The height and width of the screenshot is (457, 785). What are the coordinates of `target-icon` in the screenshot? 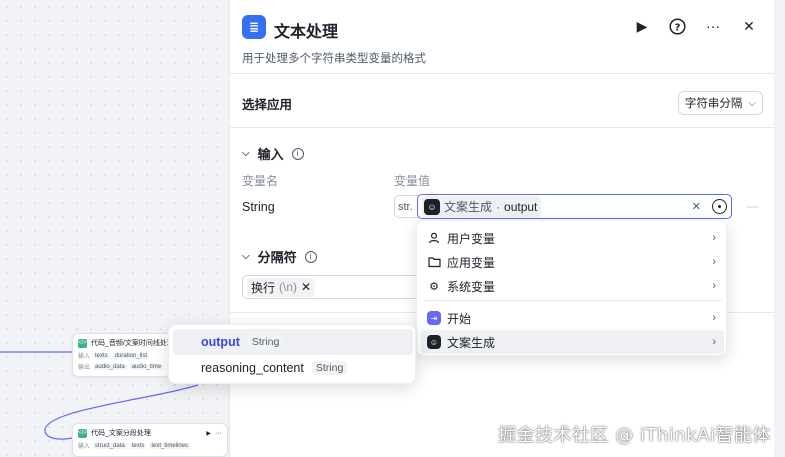 It's located at (719, 206).